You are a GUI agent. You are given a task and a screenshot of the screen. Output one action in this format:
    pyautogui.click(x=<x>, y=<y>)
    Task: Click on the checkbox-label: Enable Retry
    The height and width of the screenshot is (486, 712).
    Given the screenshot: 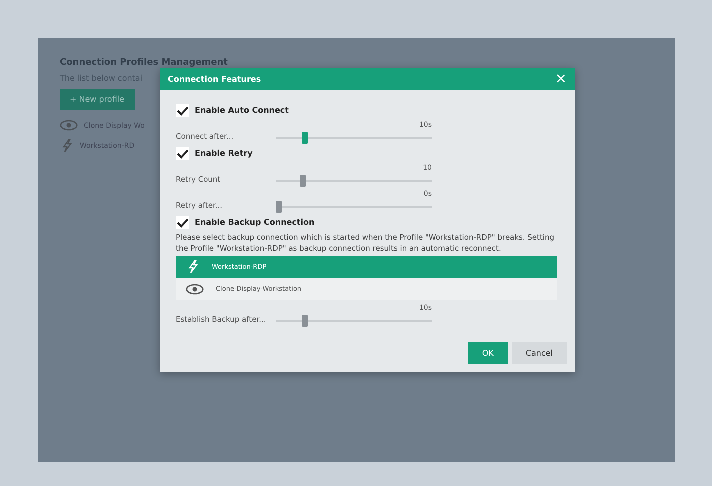 What is the action you would take?
    pyautogui.click(x=224, y=153)
    